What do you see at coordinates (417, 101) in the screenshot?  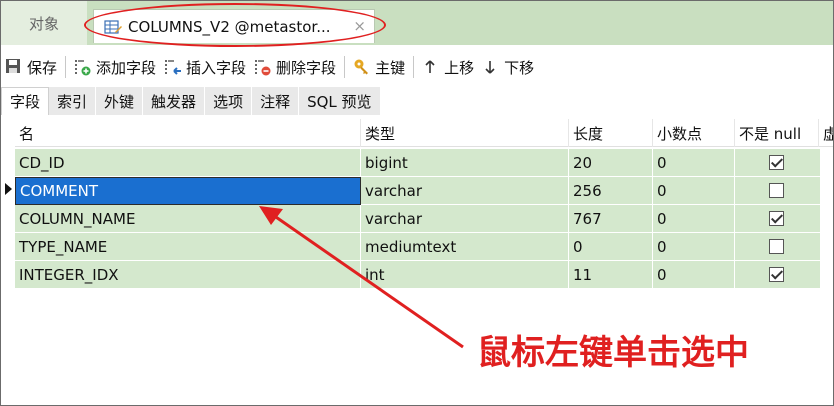 I see `designer-subtabs: 字段 索引 外键 触发器 选项 注释 SQL 预览` at bounding box center [417, 101].